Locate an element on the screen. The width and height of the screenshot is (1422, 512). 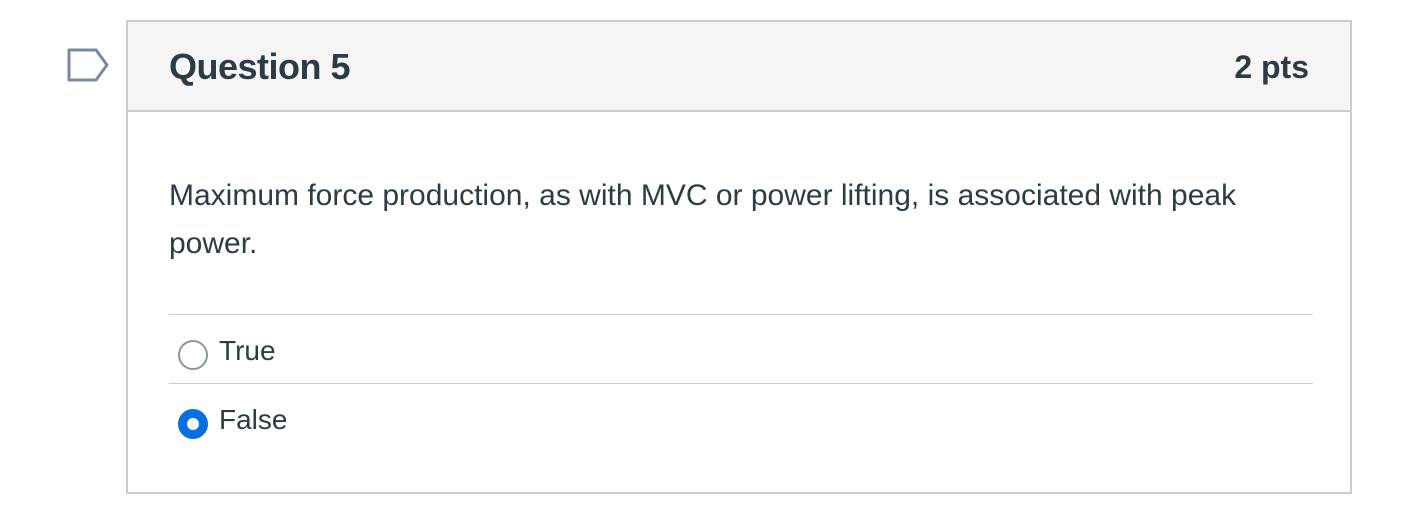
question-title: Question 5 is located at coordinates (260, 66).